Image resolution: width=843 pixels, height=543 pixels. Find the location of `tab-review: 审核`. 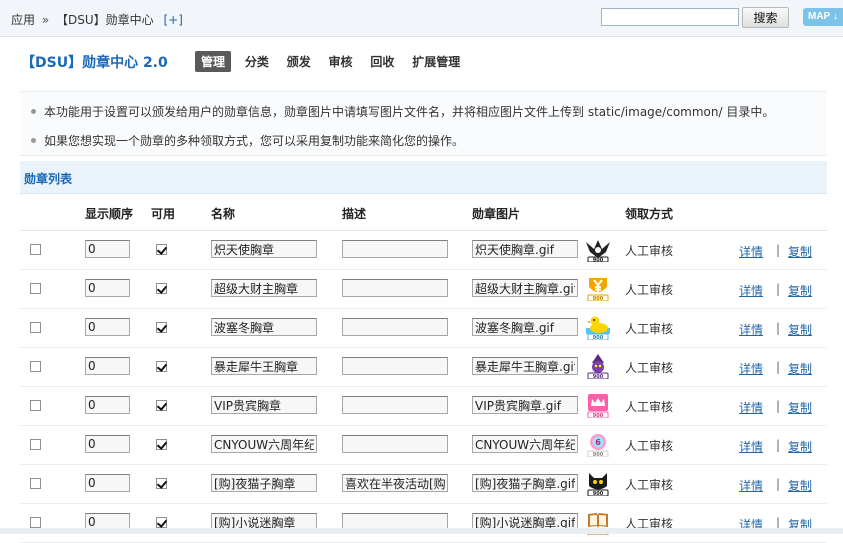

tab-review: 审核 is located at coordinates (341, 61).